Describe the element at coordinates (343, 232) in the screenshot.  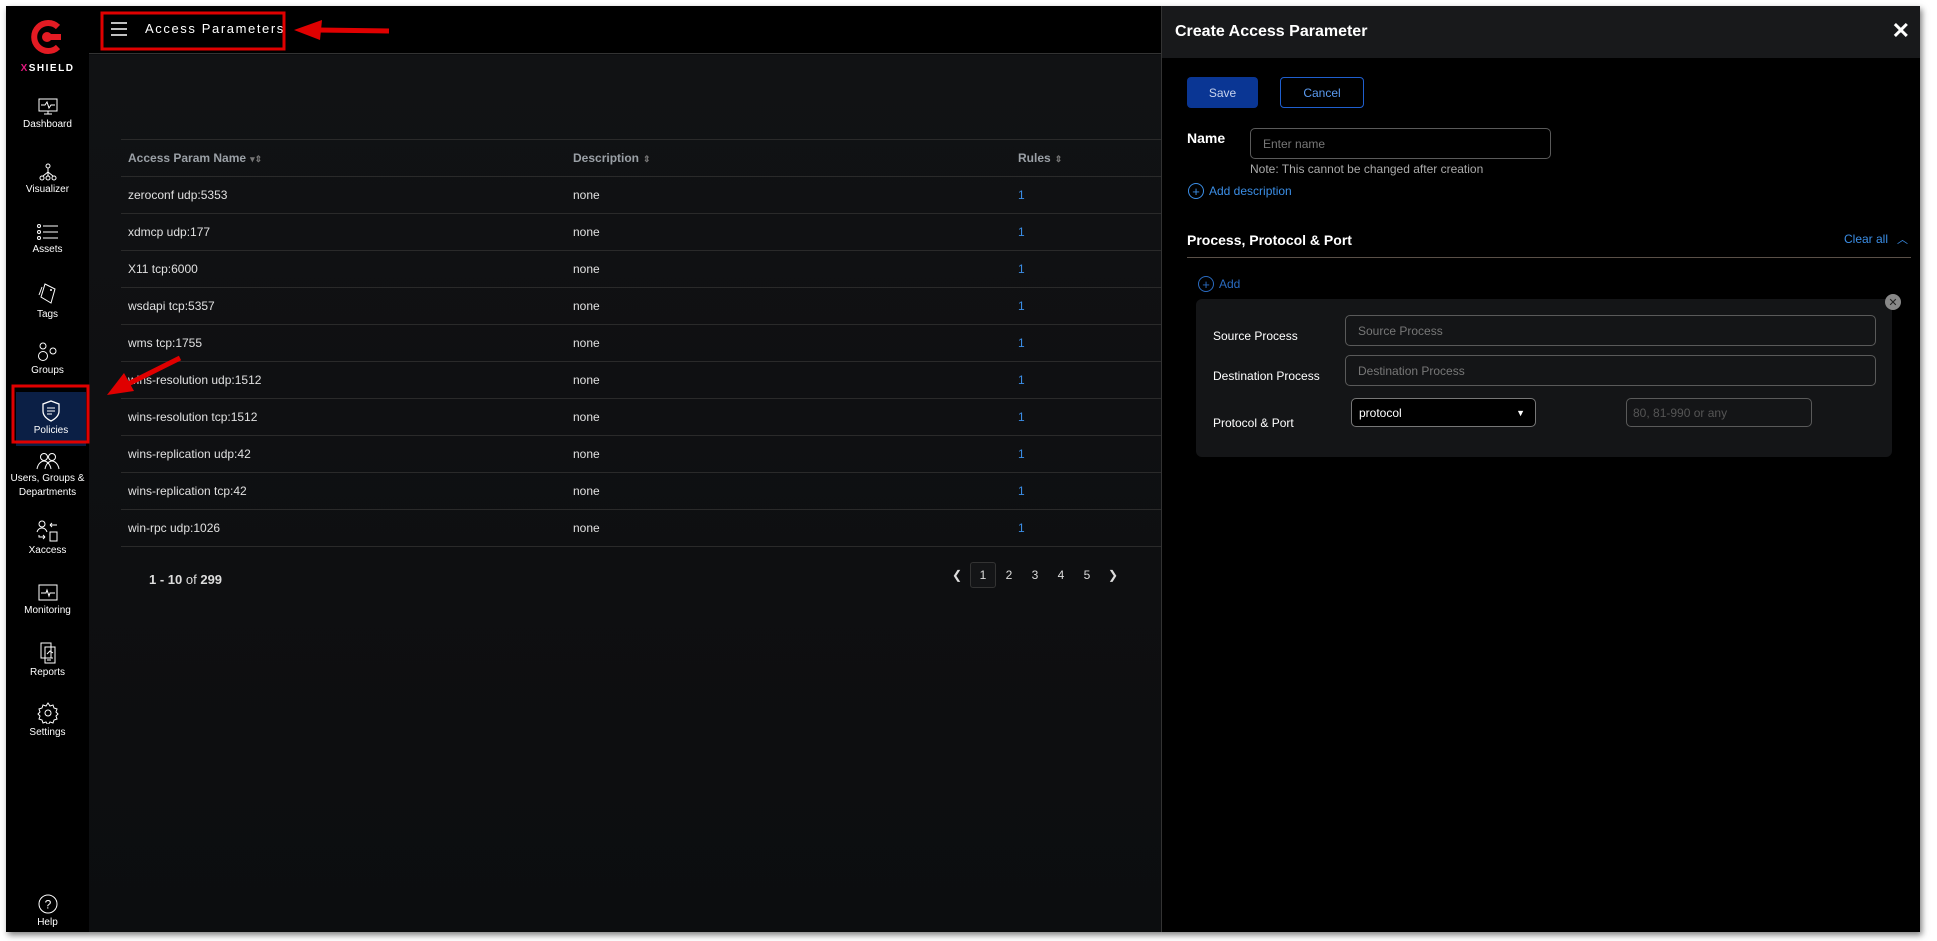
I see `cell-name: xdmcp udp:177` at that location.